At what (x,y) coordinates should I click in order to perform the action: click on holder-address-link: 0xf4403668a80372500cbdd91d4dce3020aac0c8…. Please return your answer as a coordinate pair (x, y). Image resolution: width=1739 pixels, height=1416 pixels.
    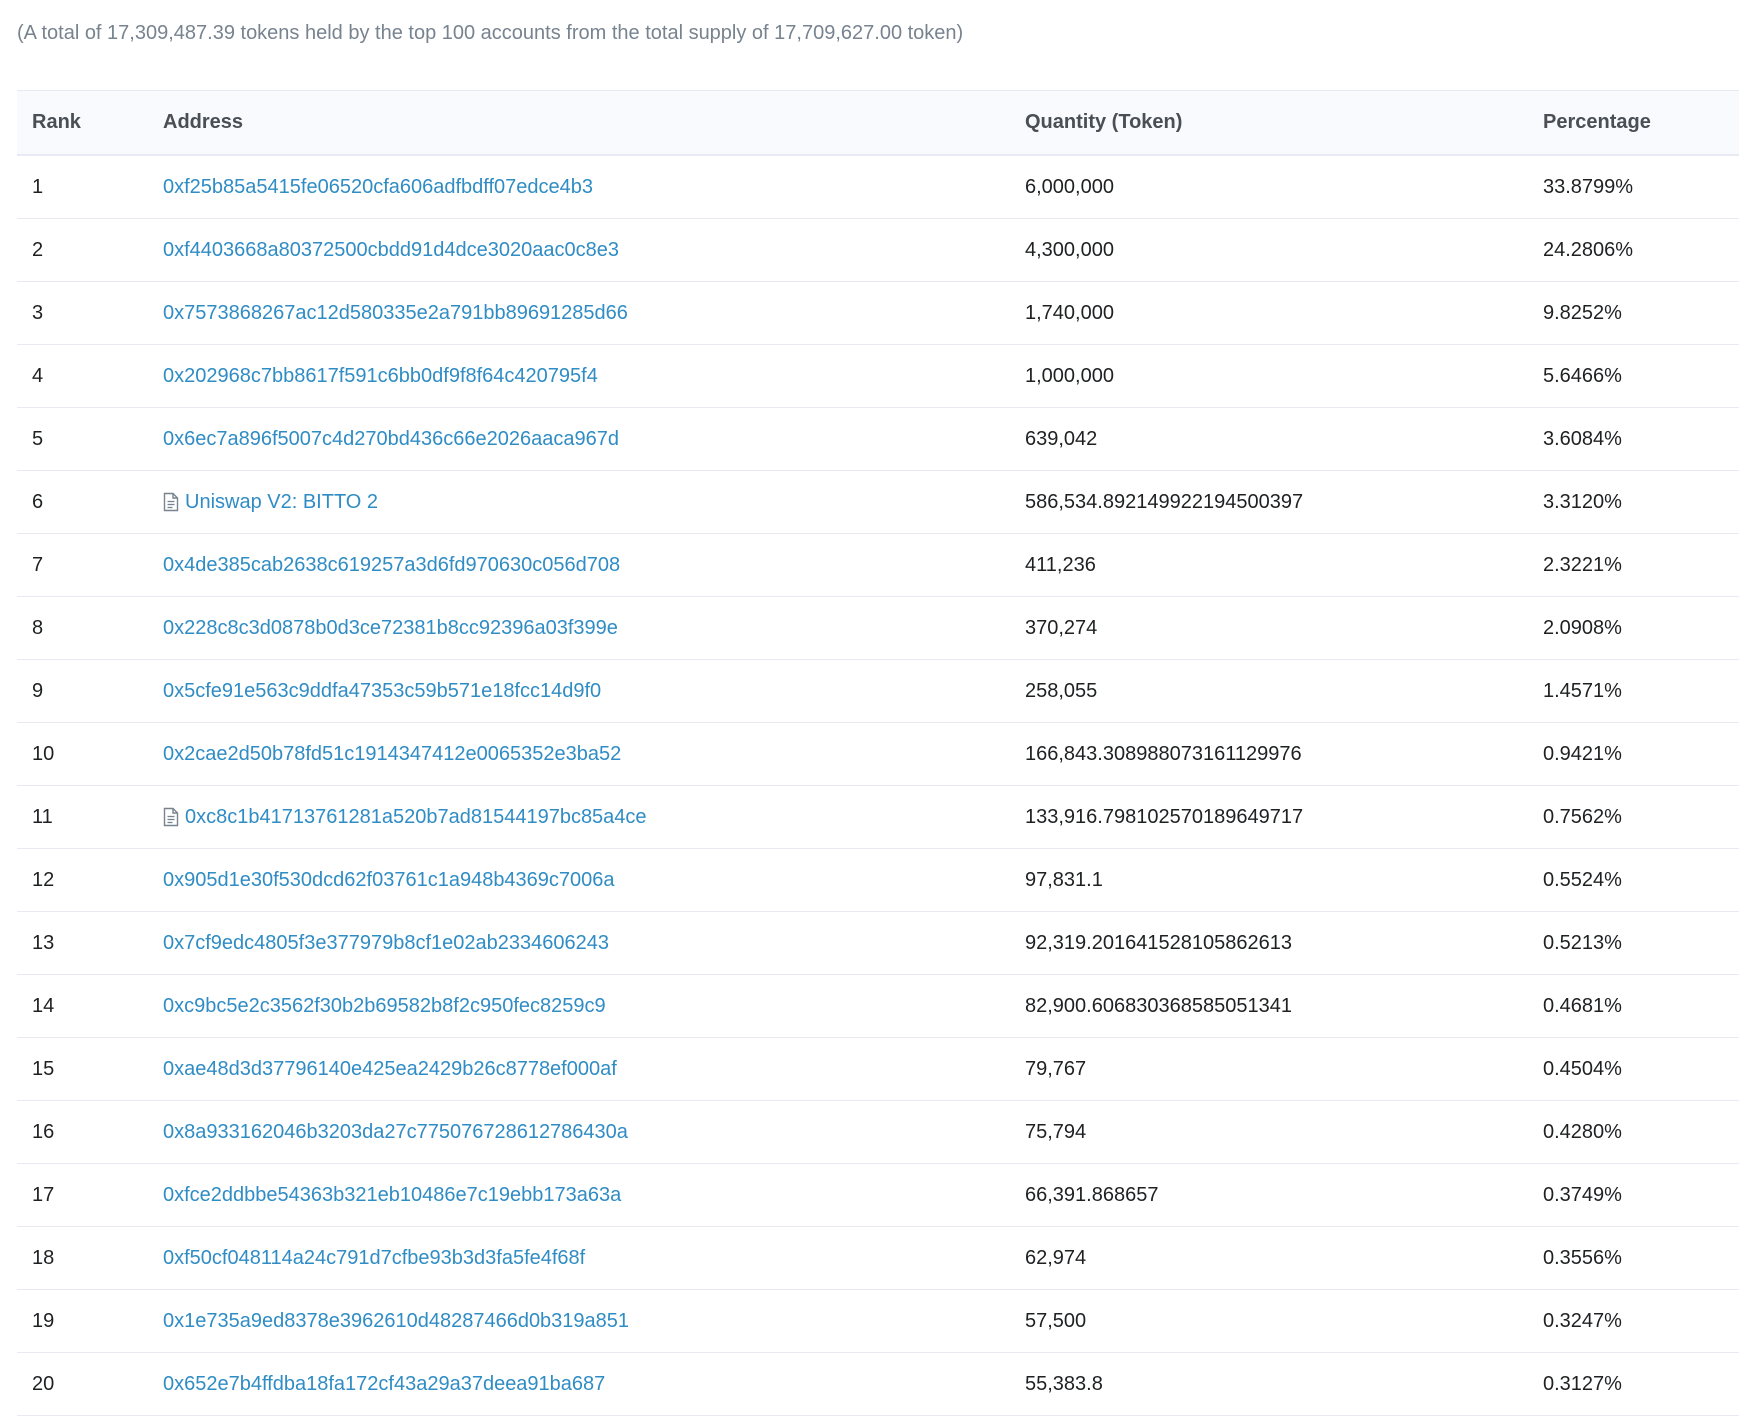
    Looking at the image, I should click on (391, 250).